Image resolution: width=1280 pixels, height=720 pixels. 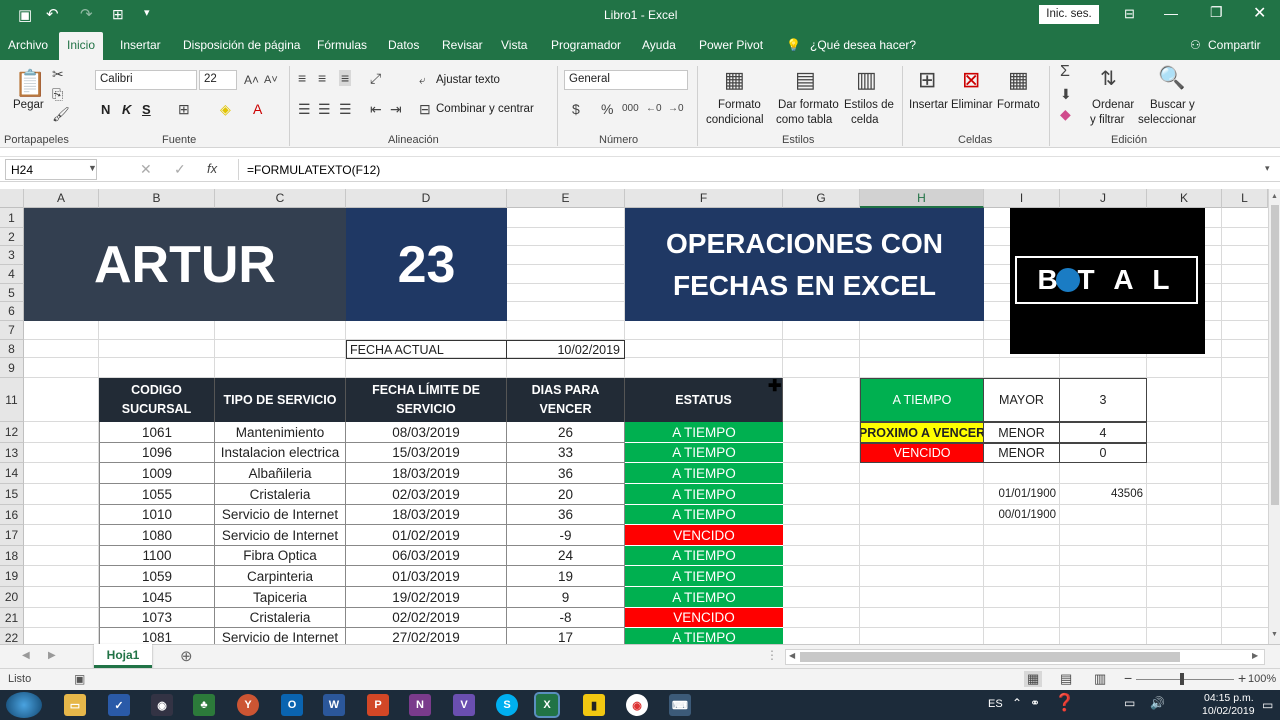 What do you see at coordinates (426, 198) in the screenshot?
I see `column-header-d: D` at bounding box center [426, 198].